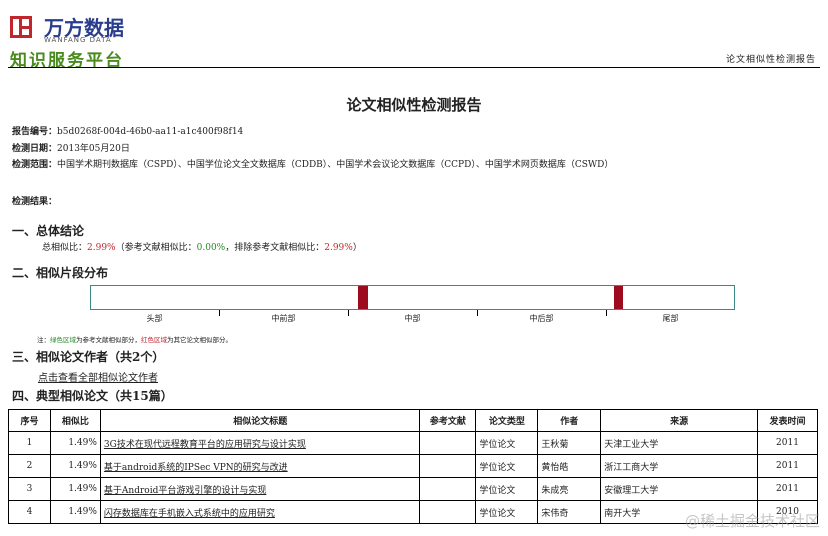  I want to click on doc-type: 论文相似性检测报告, so click(770, 60).